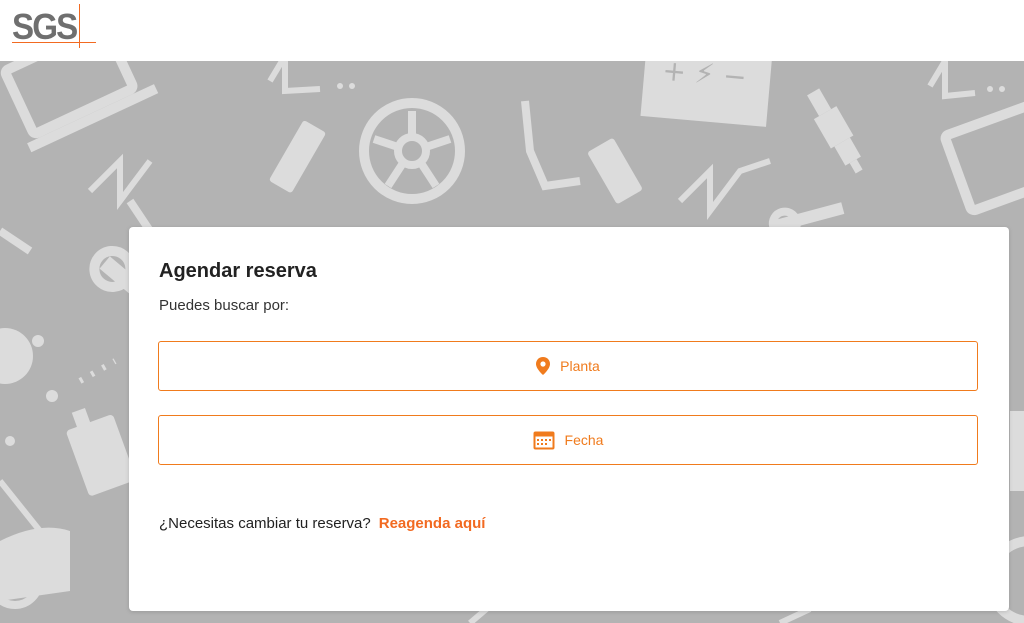 The width and height of the screenshot is (1024, 623). What do you see at coordinates (432, 523) in the screenshot?
I see `reschedule-link: Reagenda aquí` at bounding box center [432, 523].